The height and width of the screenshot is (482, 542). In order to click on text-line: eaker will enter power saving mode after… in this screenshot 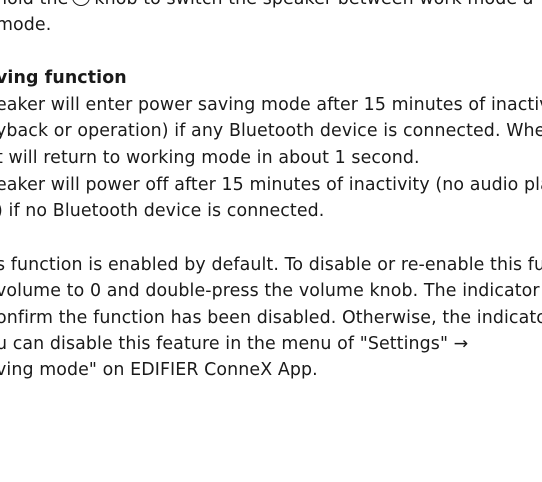, I will do `click(271, 105)`.